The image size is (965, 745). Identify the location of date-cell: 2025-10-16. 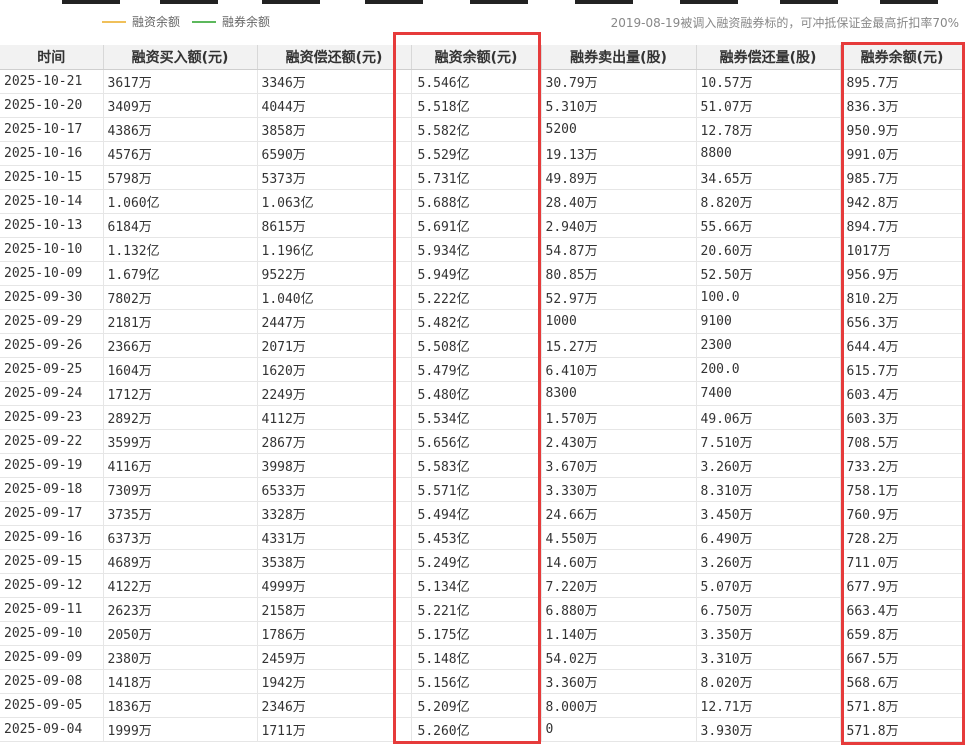
(52, 153).